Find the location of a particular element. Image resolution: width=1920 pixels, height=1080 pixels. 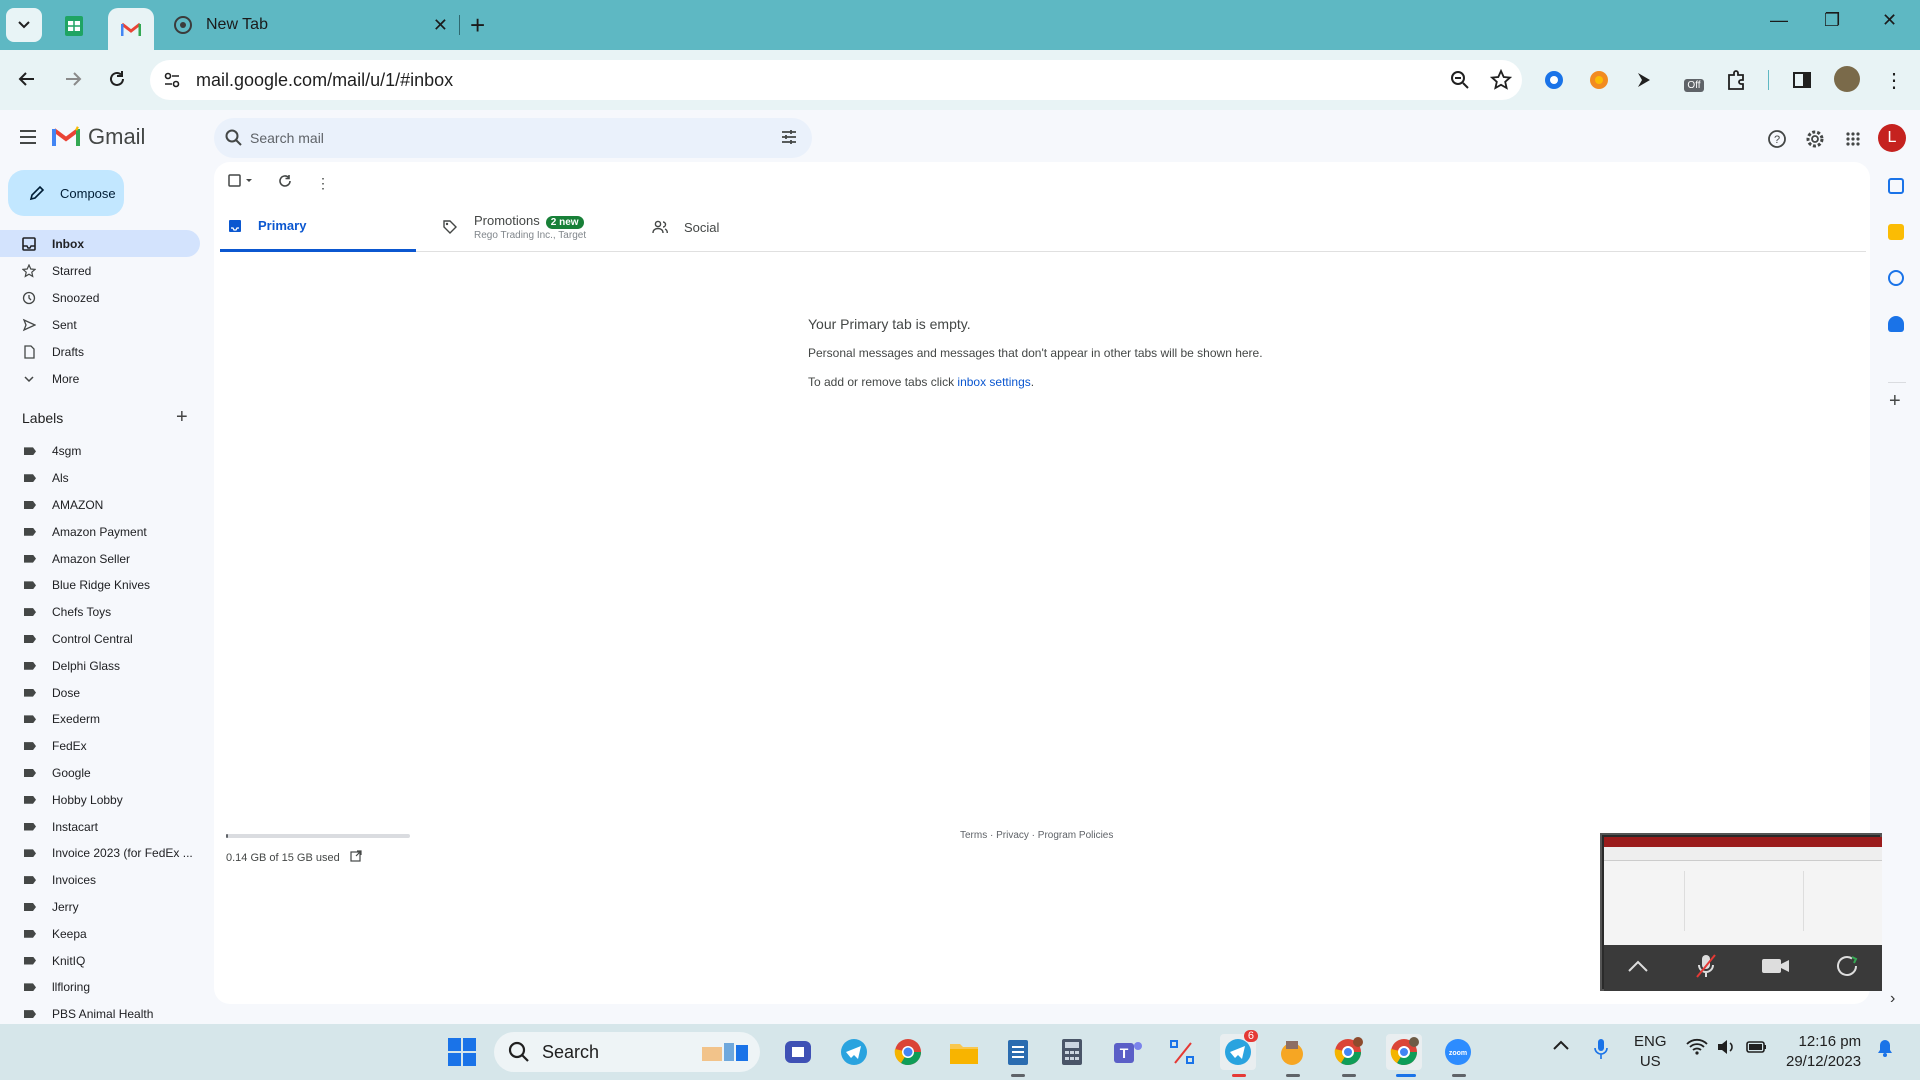

bookmark-star-icon is located at coordinates (1501, 82).